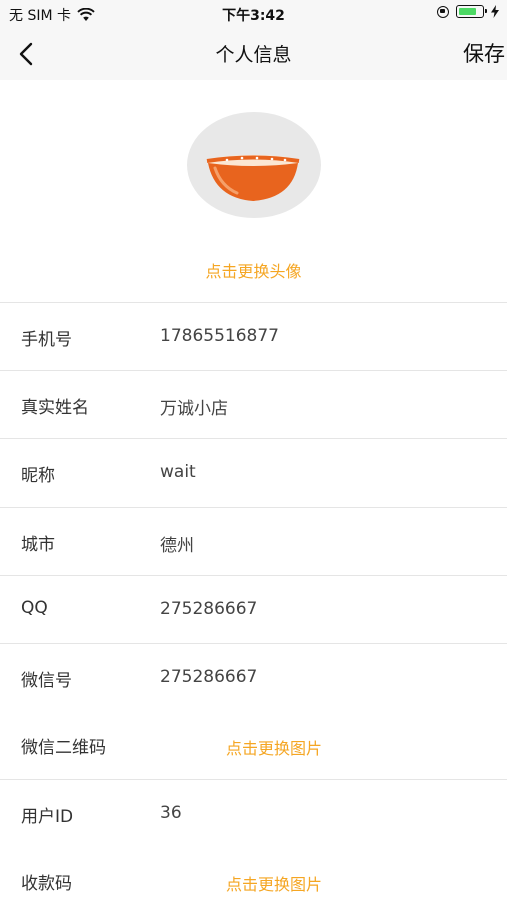 Image resolution: width=507 pixels, height=913 pixels. I want to click on change-payment-code-link: 点击更换图片, so click(274, 883).